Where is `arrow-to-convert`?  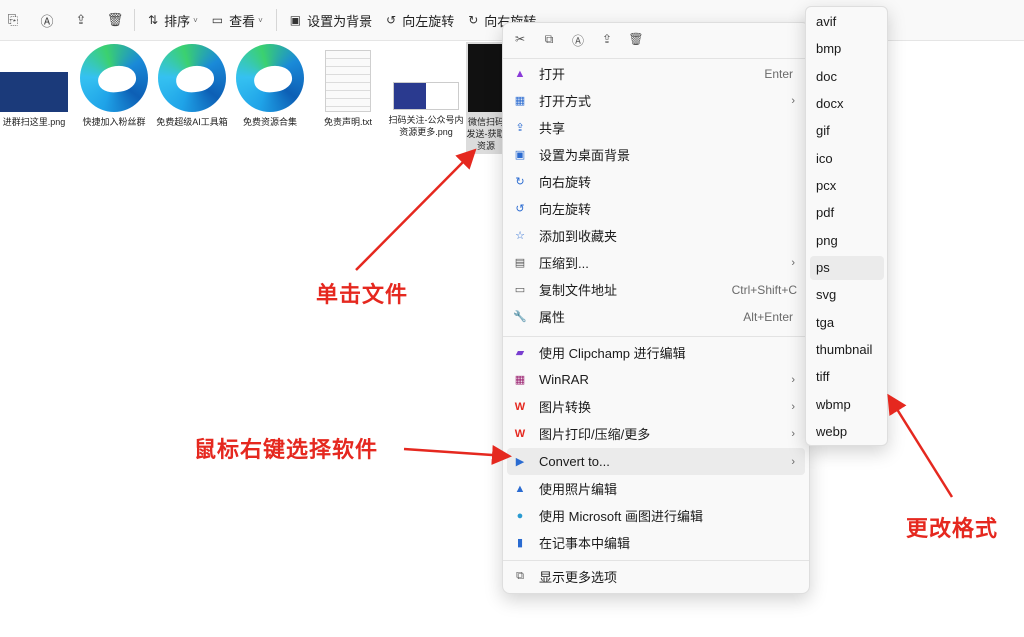 arrow-to-convert is located at coordinates (457, 455).